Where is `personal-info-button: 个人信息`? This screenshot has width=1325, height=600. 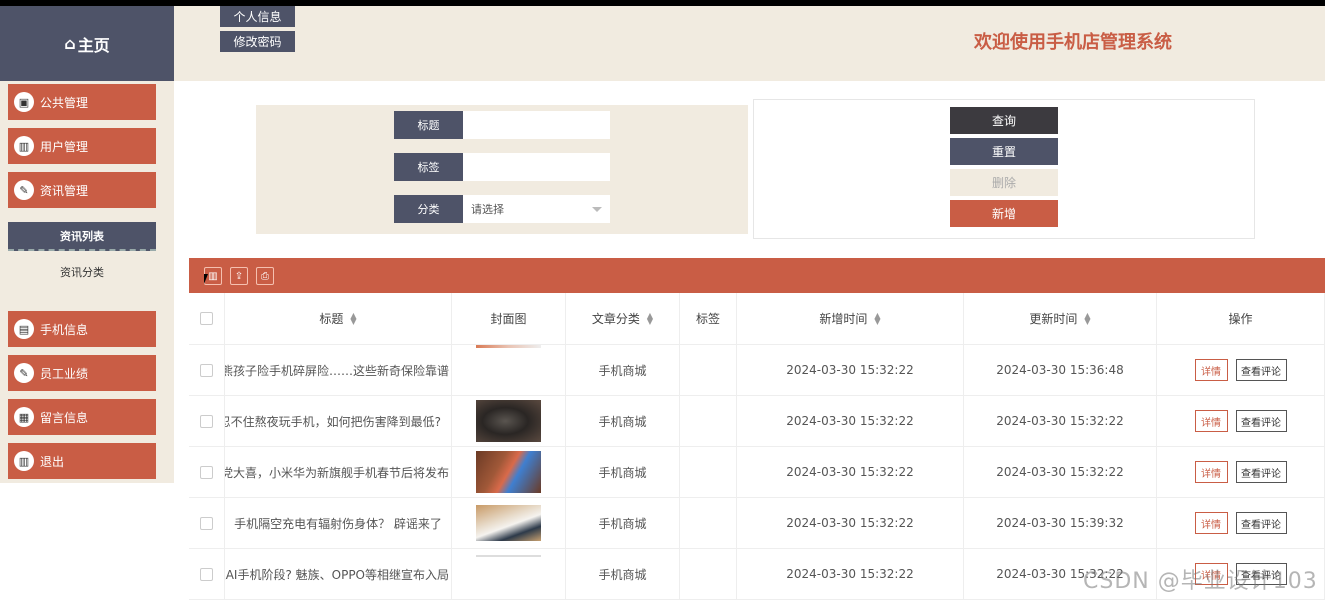 personal-info-button: 个人信息 is located at coordinates (257, 16).